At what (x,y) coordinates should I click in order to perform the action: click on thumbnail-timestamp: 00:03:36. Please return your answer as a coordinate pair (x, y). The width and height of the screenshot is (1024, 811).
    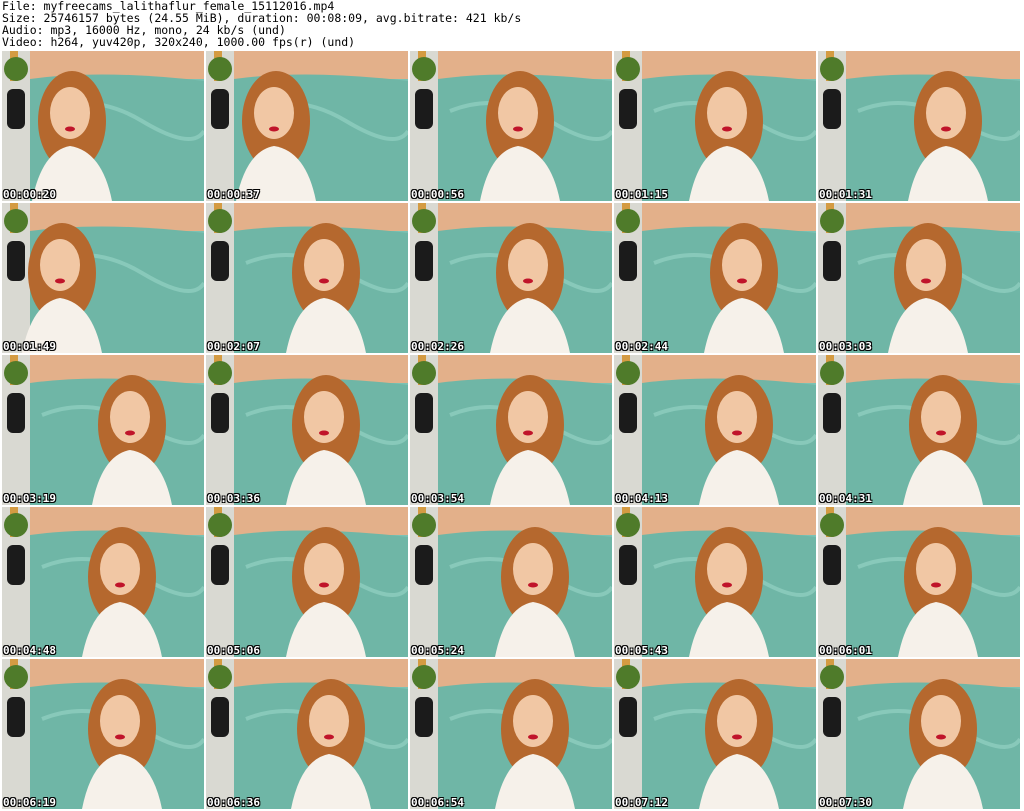
    Looking at the image, I should click on (233, 498).